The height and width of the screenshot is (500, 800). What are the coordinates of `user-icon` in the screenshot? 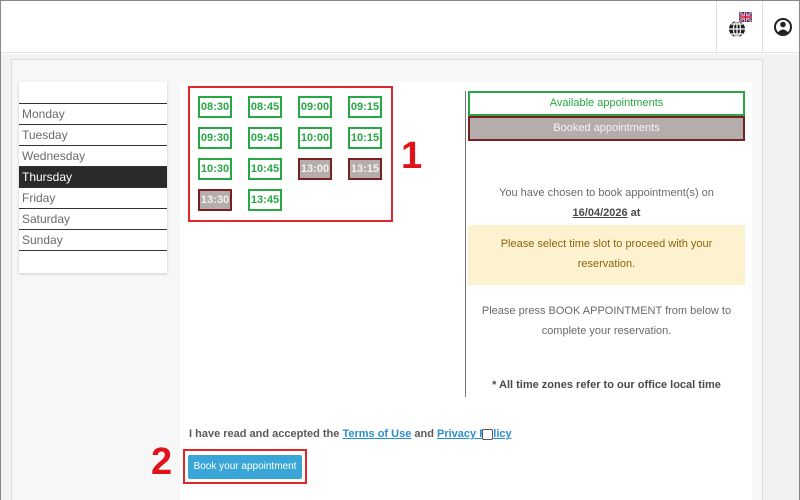 It's located at (783, 27).